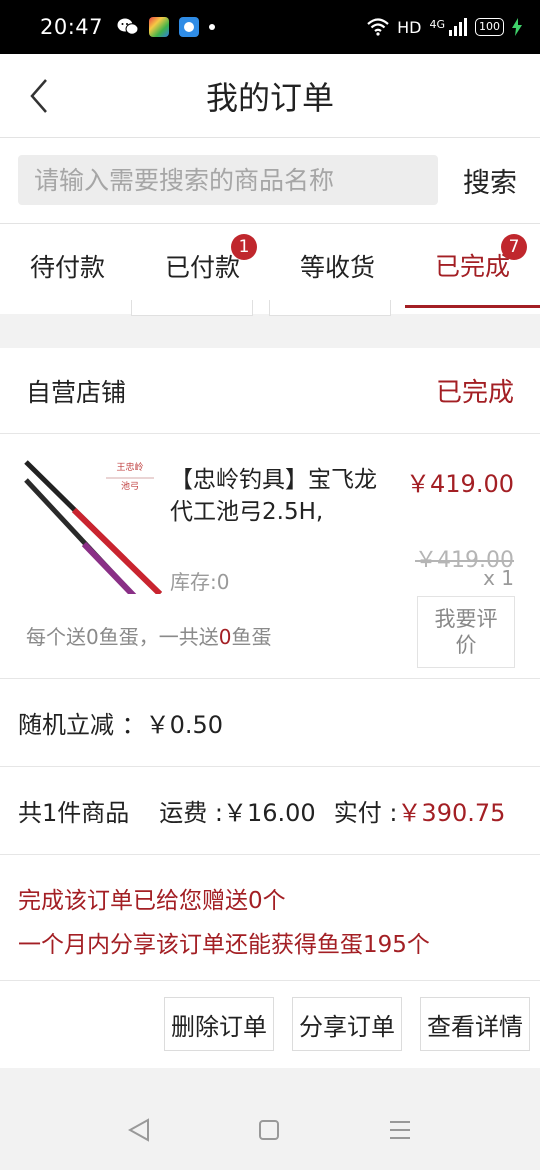  I want to click on more-notifications-dot-icon, so click(212, 27).